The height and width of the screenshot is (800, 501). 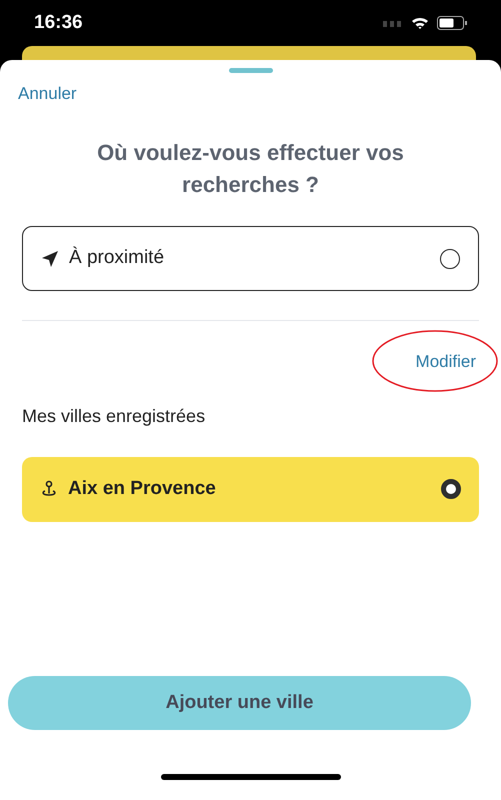 What do you see at coordinates (420, 23) in the screenshot?
I see `wifi-icon` at bounding box center [420, 23].